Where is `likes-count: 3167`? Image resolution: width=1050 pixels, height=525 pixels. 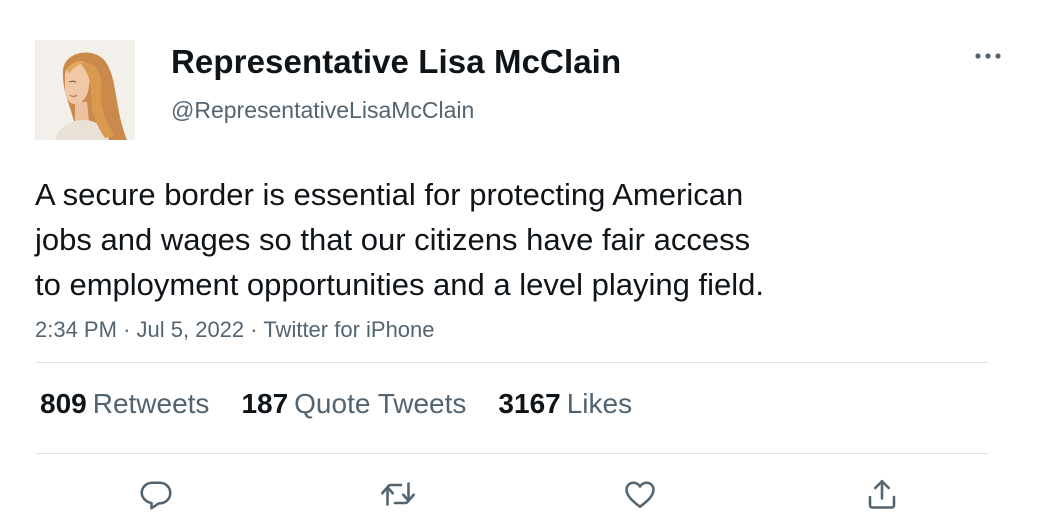
likes-count: 3167 is located at coordinates (529, 403).